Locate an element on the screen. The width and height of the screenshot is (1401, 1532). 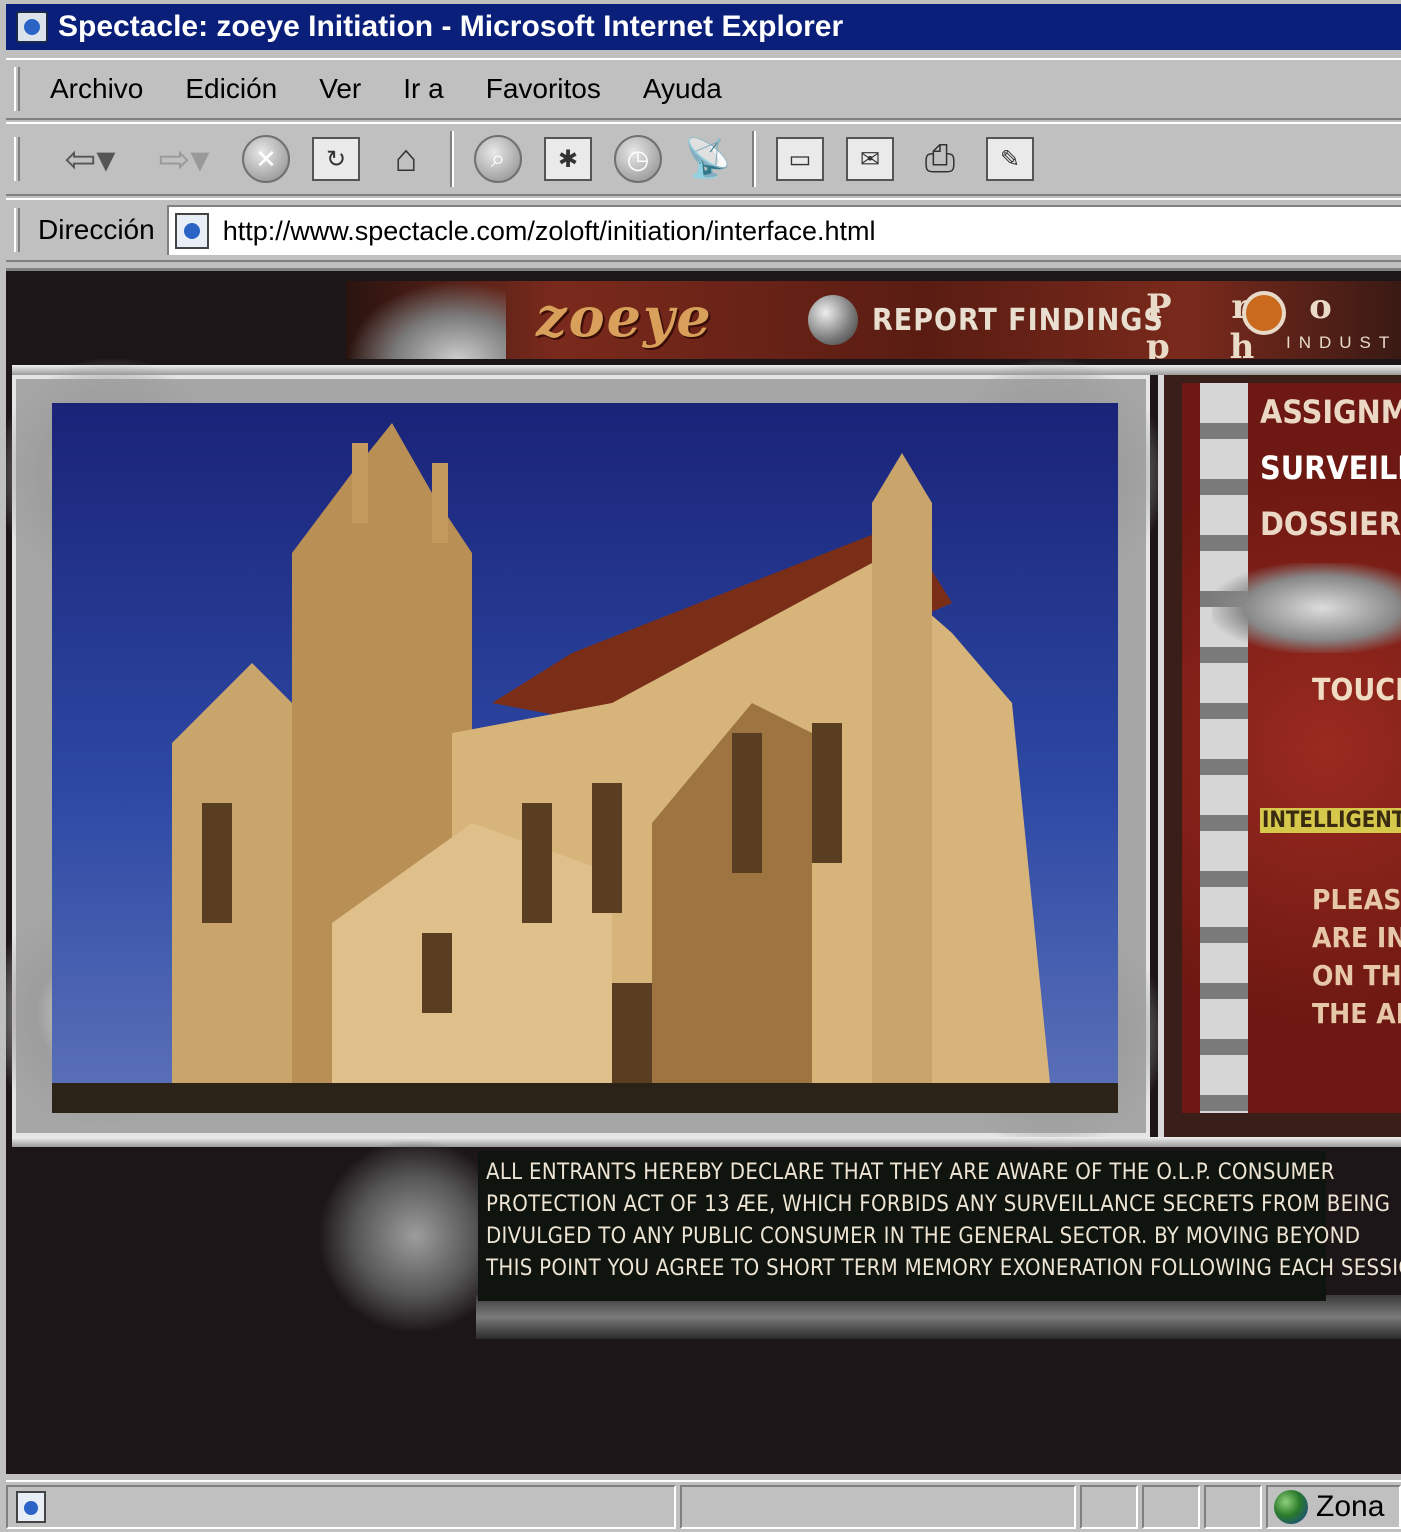
status-zone: Zona is located at coordinates (1333, 1507).